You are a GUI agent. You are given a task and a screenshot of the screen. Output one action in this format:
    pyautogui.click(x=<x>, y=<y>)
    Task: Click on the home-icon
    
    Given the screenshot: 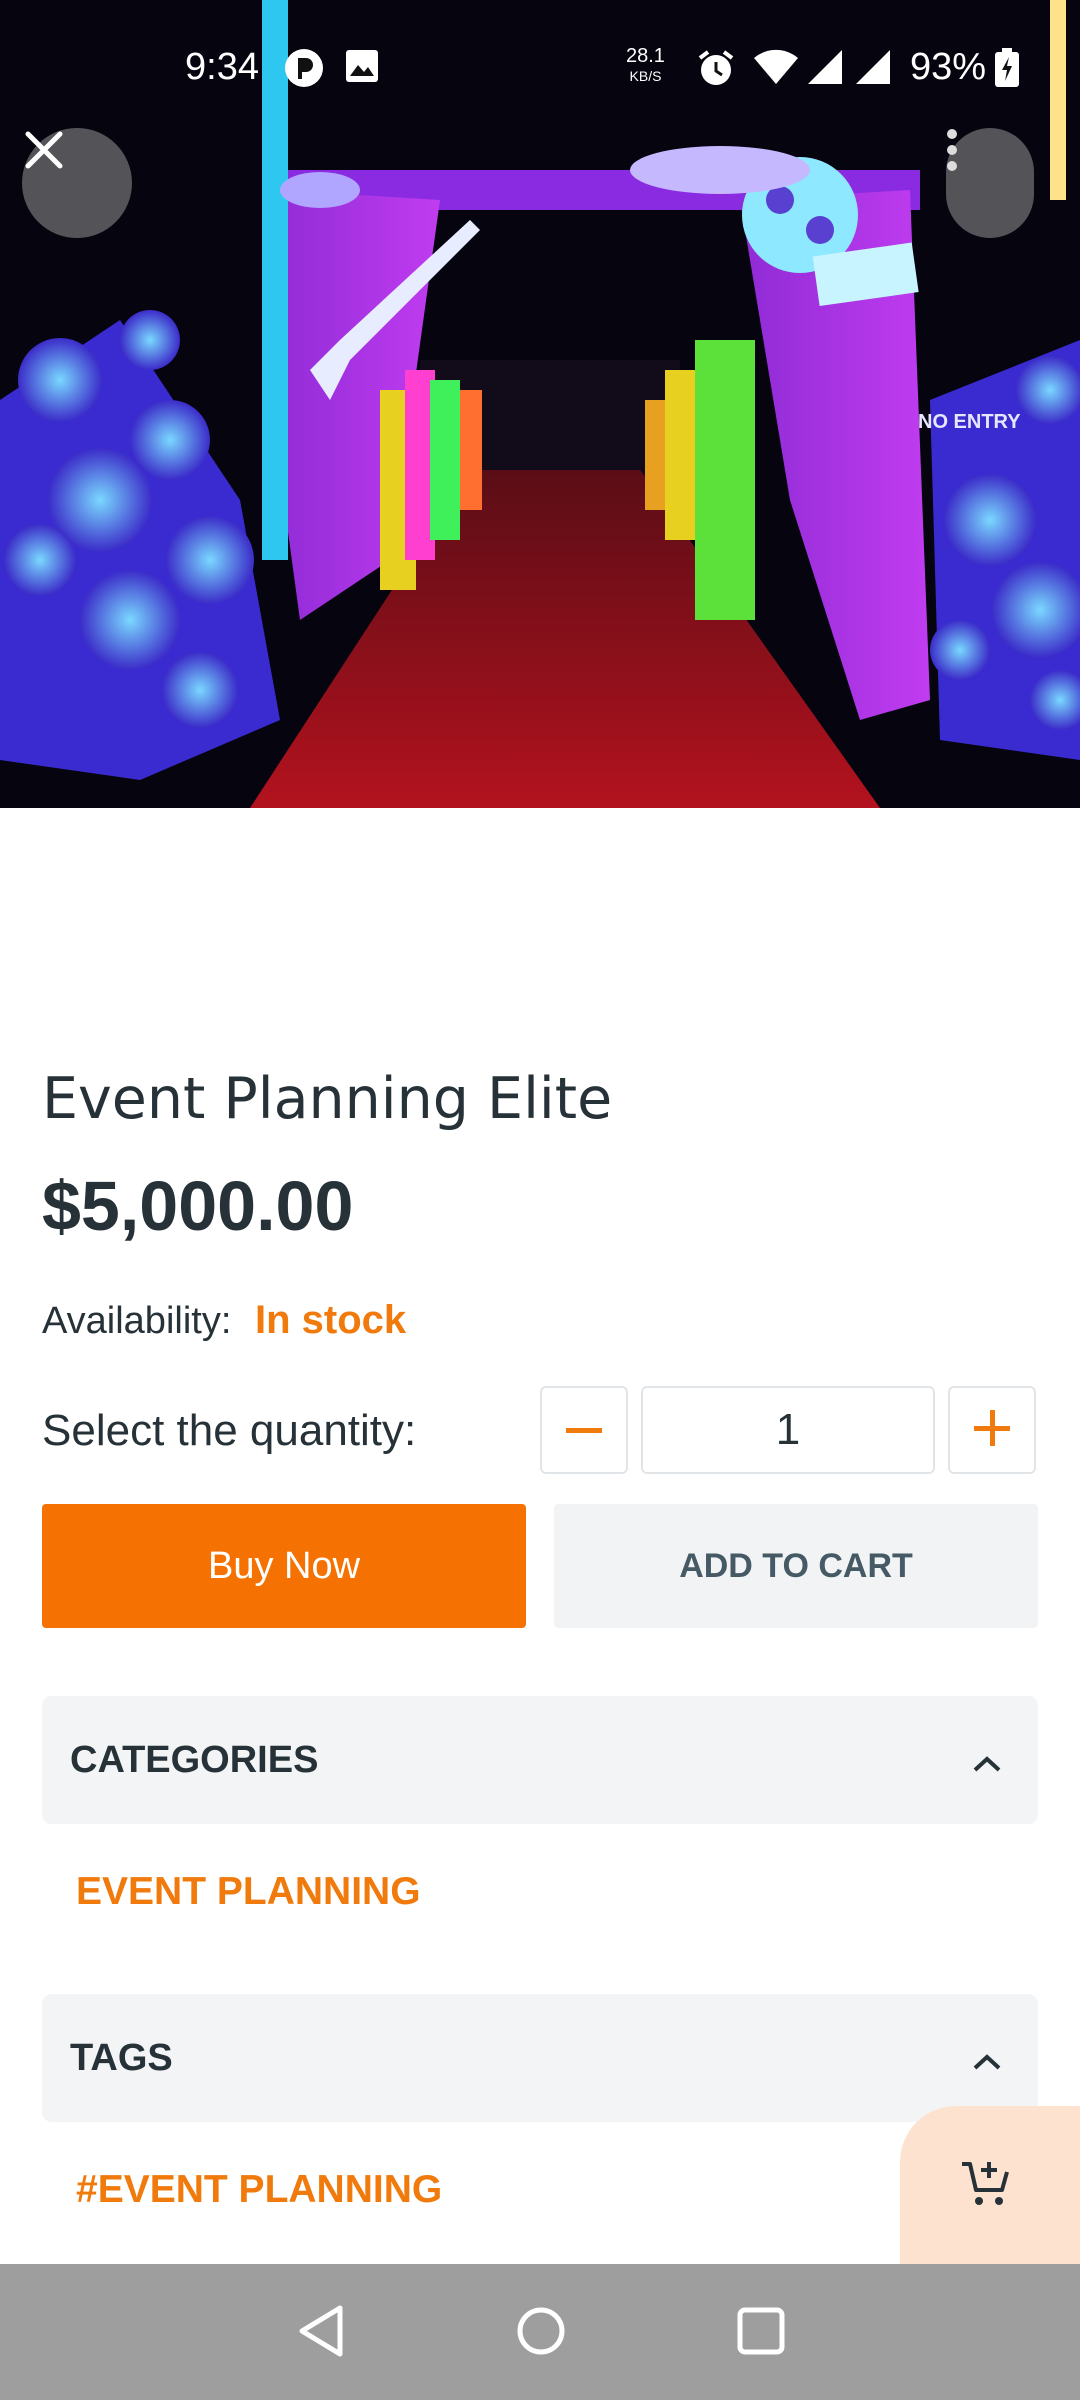 What is the action you would take?
    pyautogui.click(x=541, y=2333)
    